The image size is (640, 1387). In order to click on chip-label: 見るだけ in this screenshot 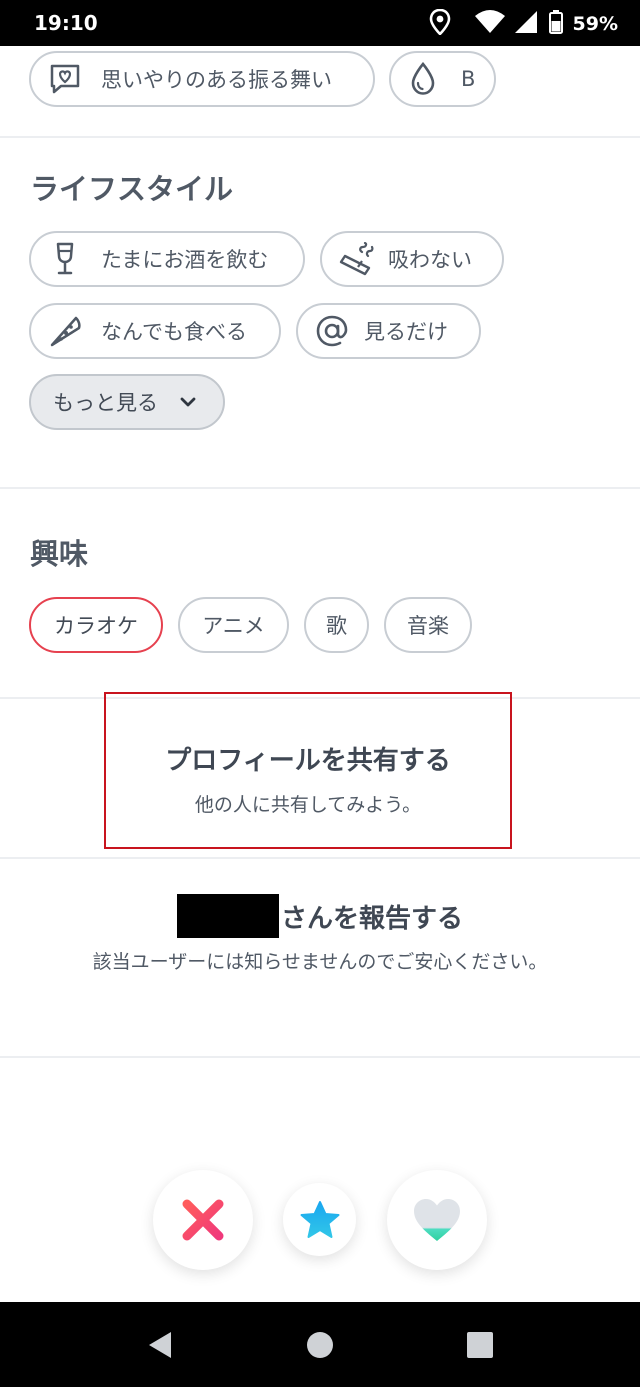, I will do `click(406, 332)`.